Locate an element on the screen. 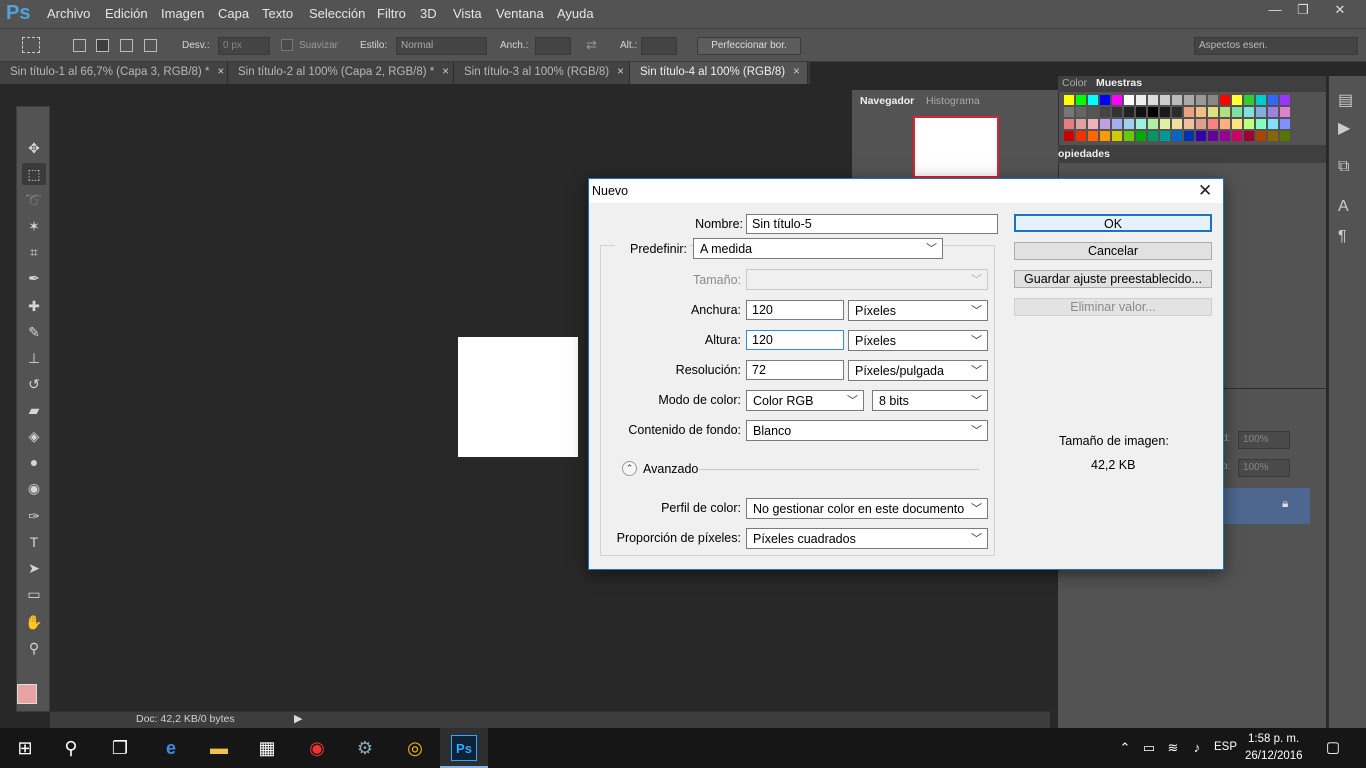  pixel-aspect-select: Píxeles cuadrados ﹀ is located at coordinates (867, 538).